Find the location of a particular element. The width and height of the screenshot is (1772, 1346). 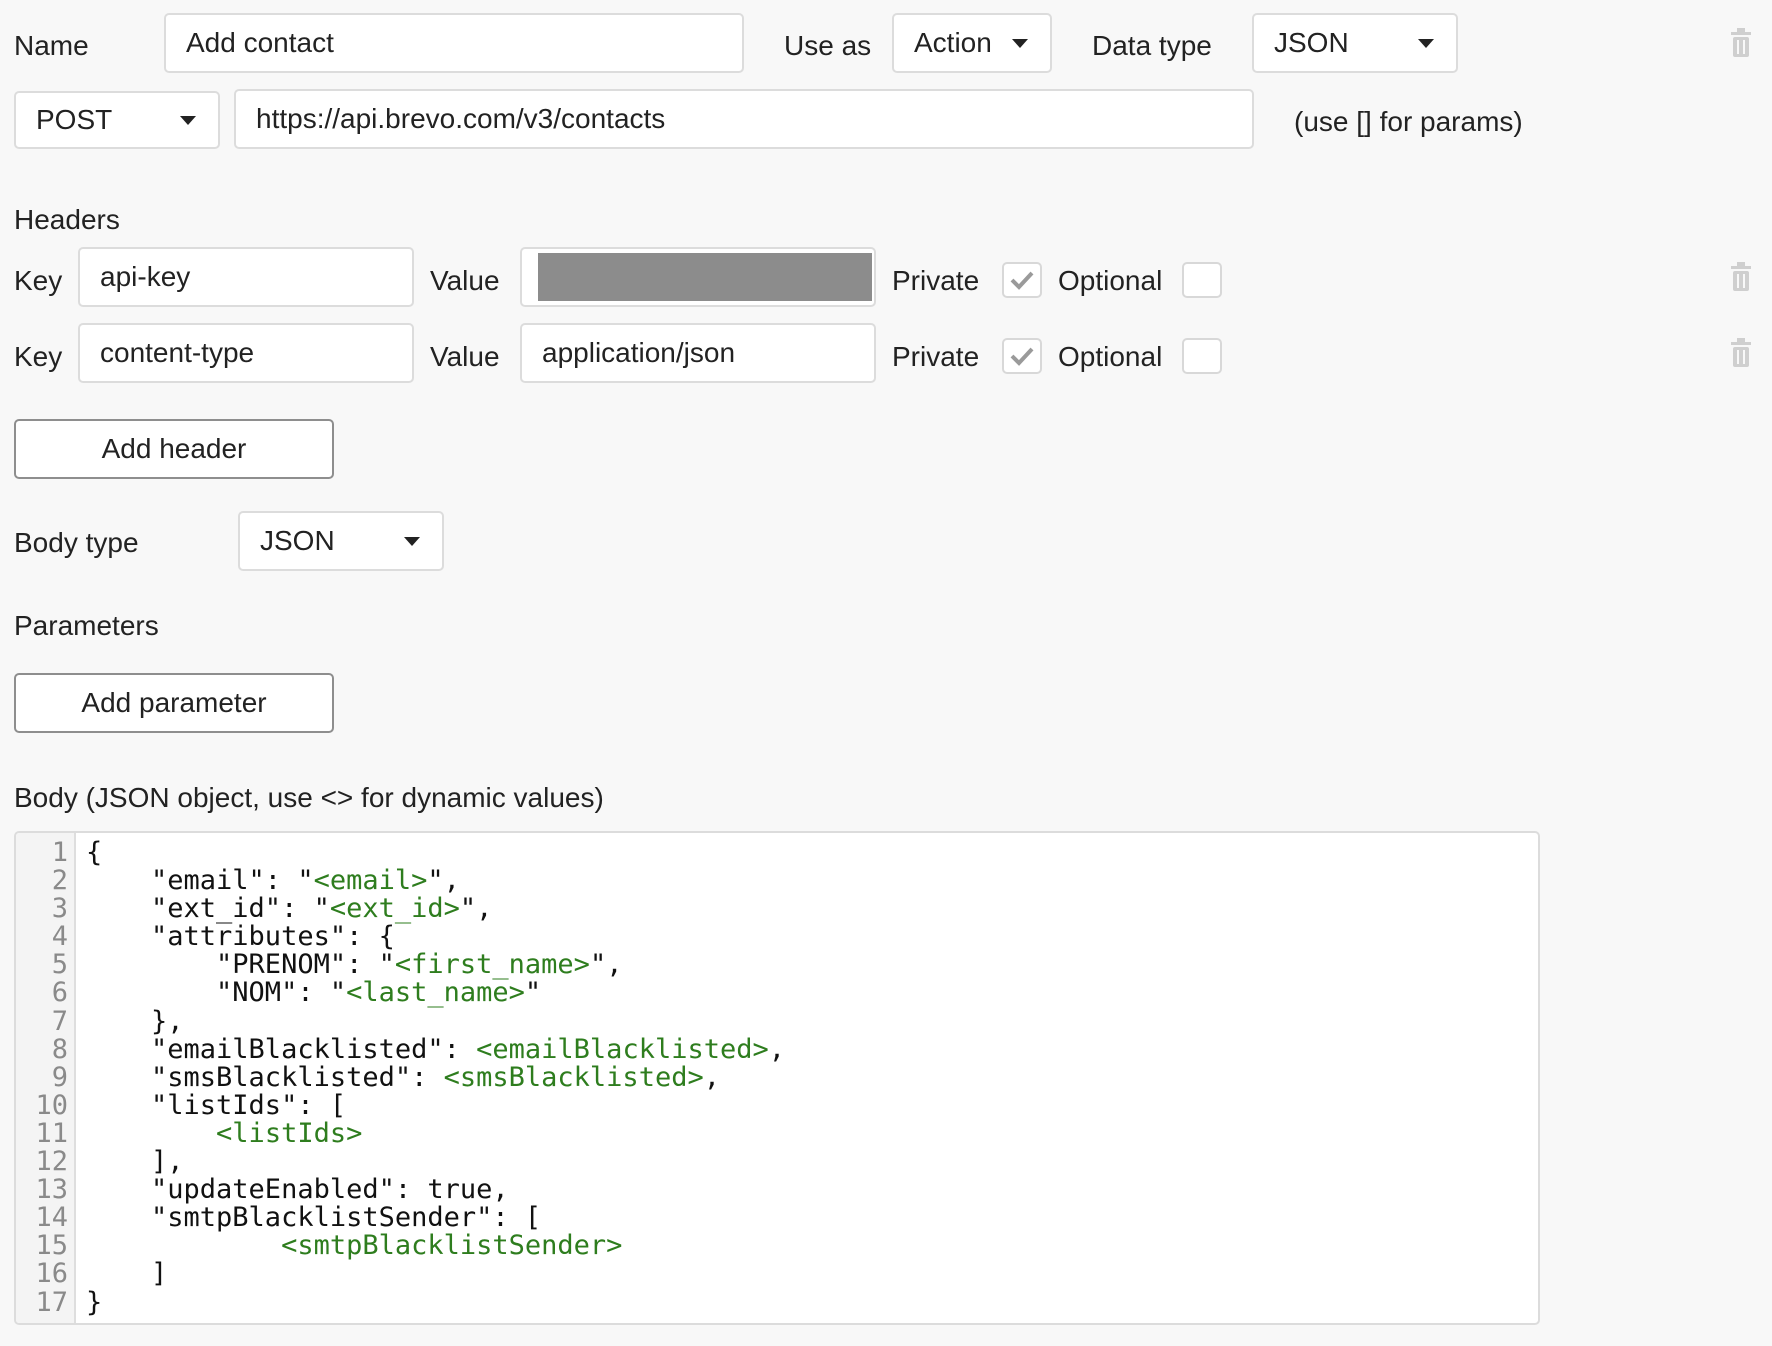

line-number: 15 is located at coordinates (51, 1246).